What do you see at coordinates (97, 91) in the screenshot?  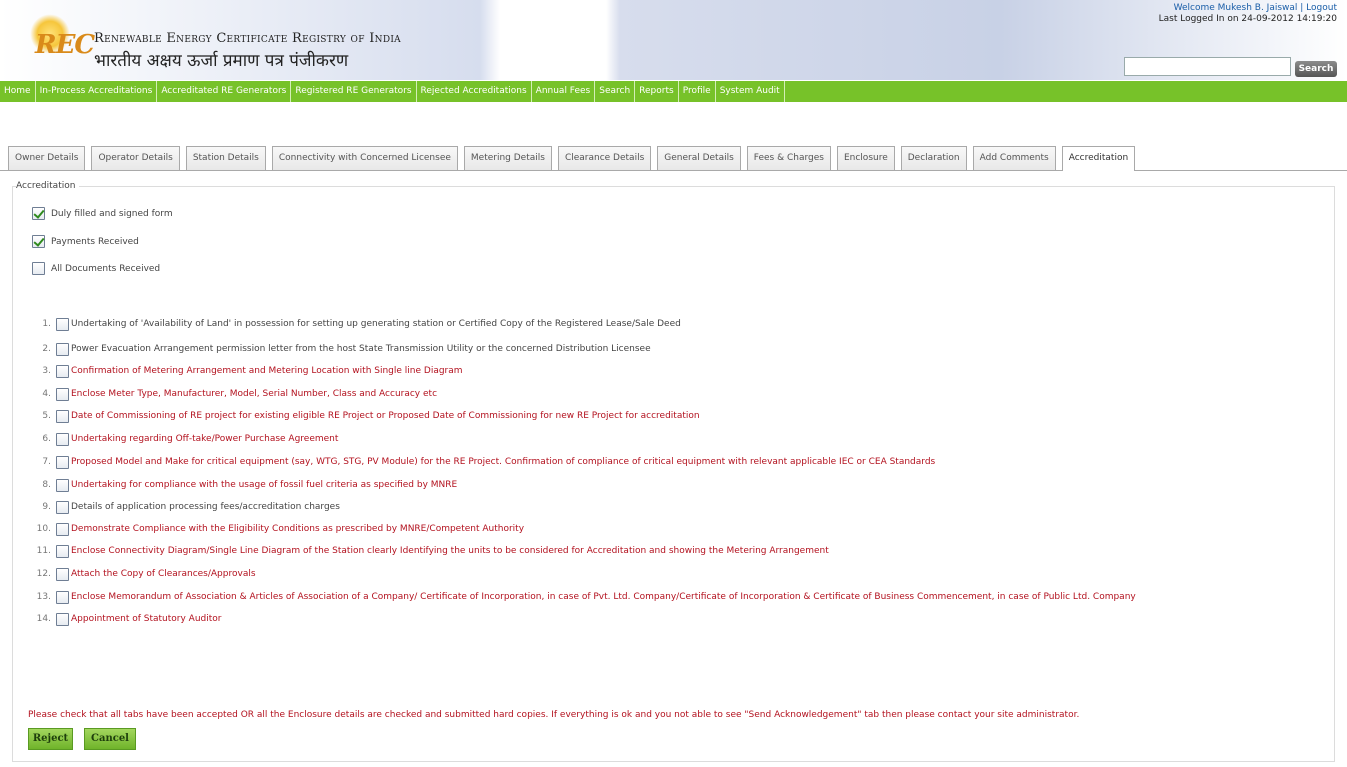 I see `nav-in-process-accreditations: In-Process Accreditations` at bounding box center [97, 91].